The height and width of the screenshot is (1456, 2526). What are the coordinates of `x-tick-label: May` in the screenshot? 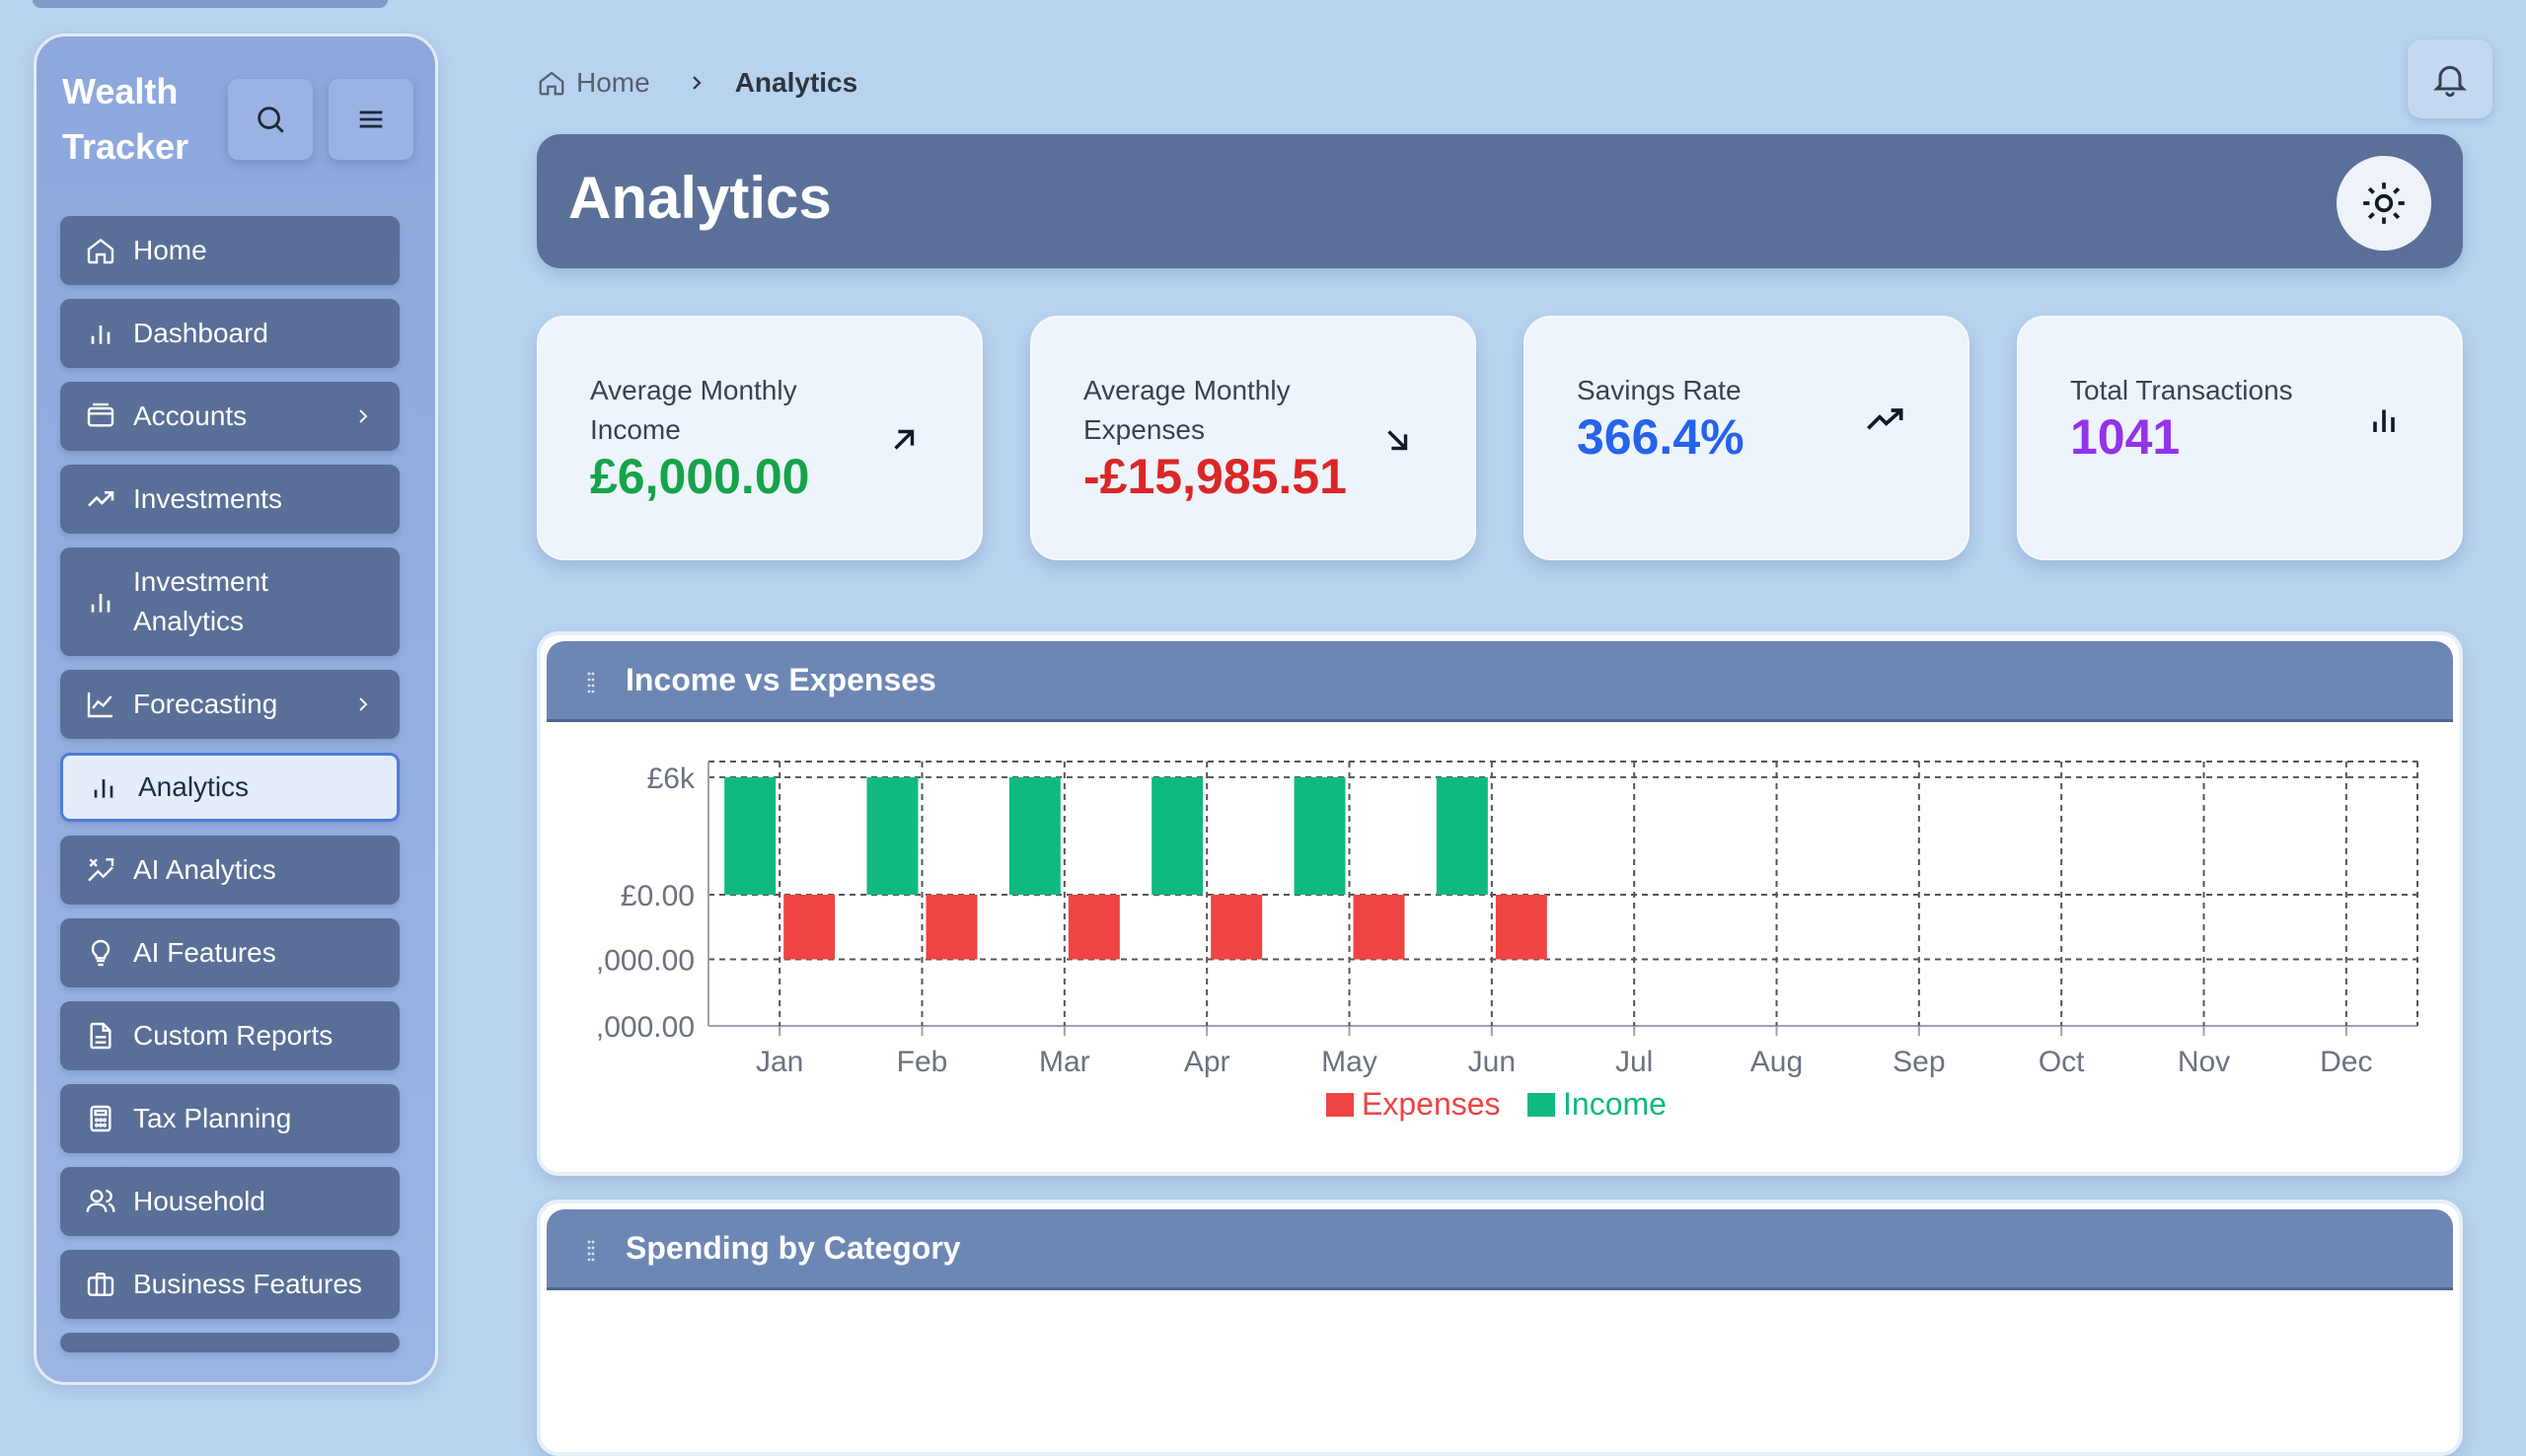 It's located at (1349, 1062).